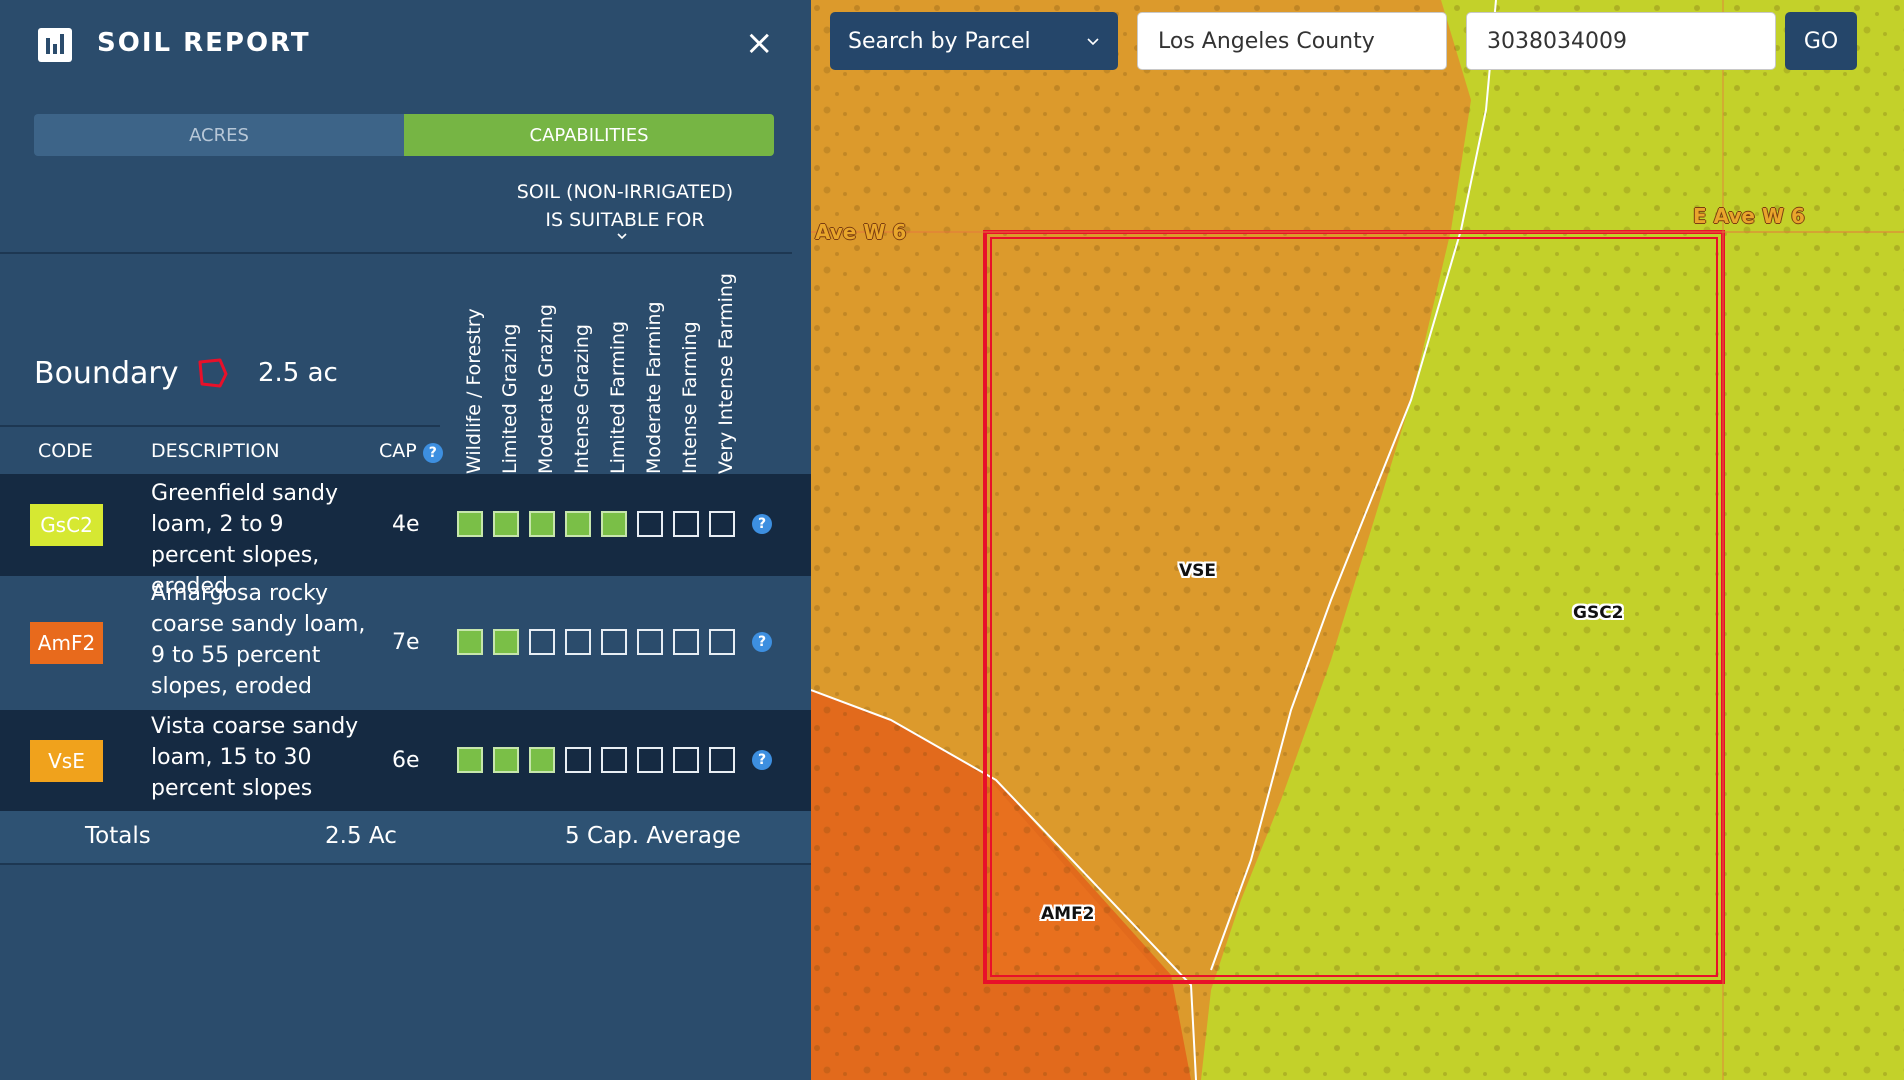 This screenshot has height=1080, width=1904. Describe the element at coordinates (1749, 216) in the screenshot. I see `street-label: E Ave W 6` at that location.